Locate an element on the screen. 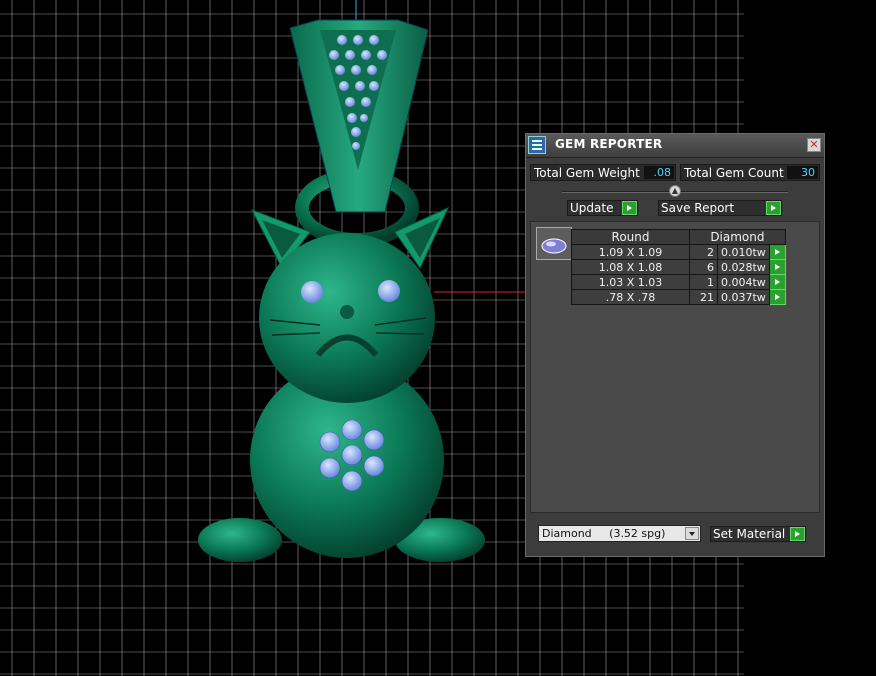 The image size is (876, 676). save-report-go-icon is located at coordinates (773, 208).